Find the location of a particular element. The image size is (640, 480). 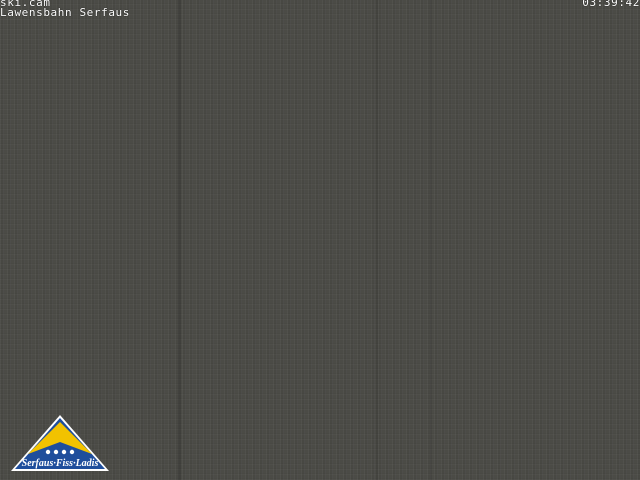

logo-text: Serfaus·Fiss·Ladis is located at coordinates (60, 463).